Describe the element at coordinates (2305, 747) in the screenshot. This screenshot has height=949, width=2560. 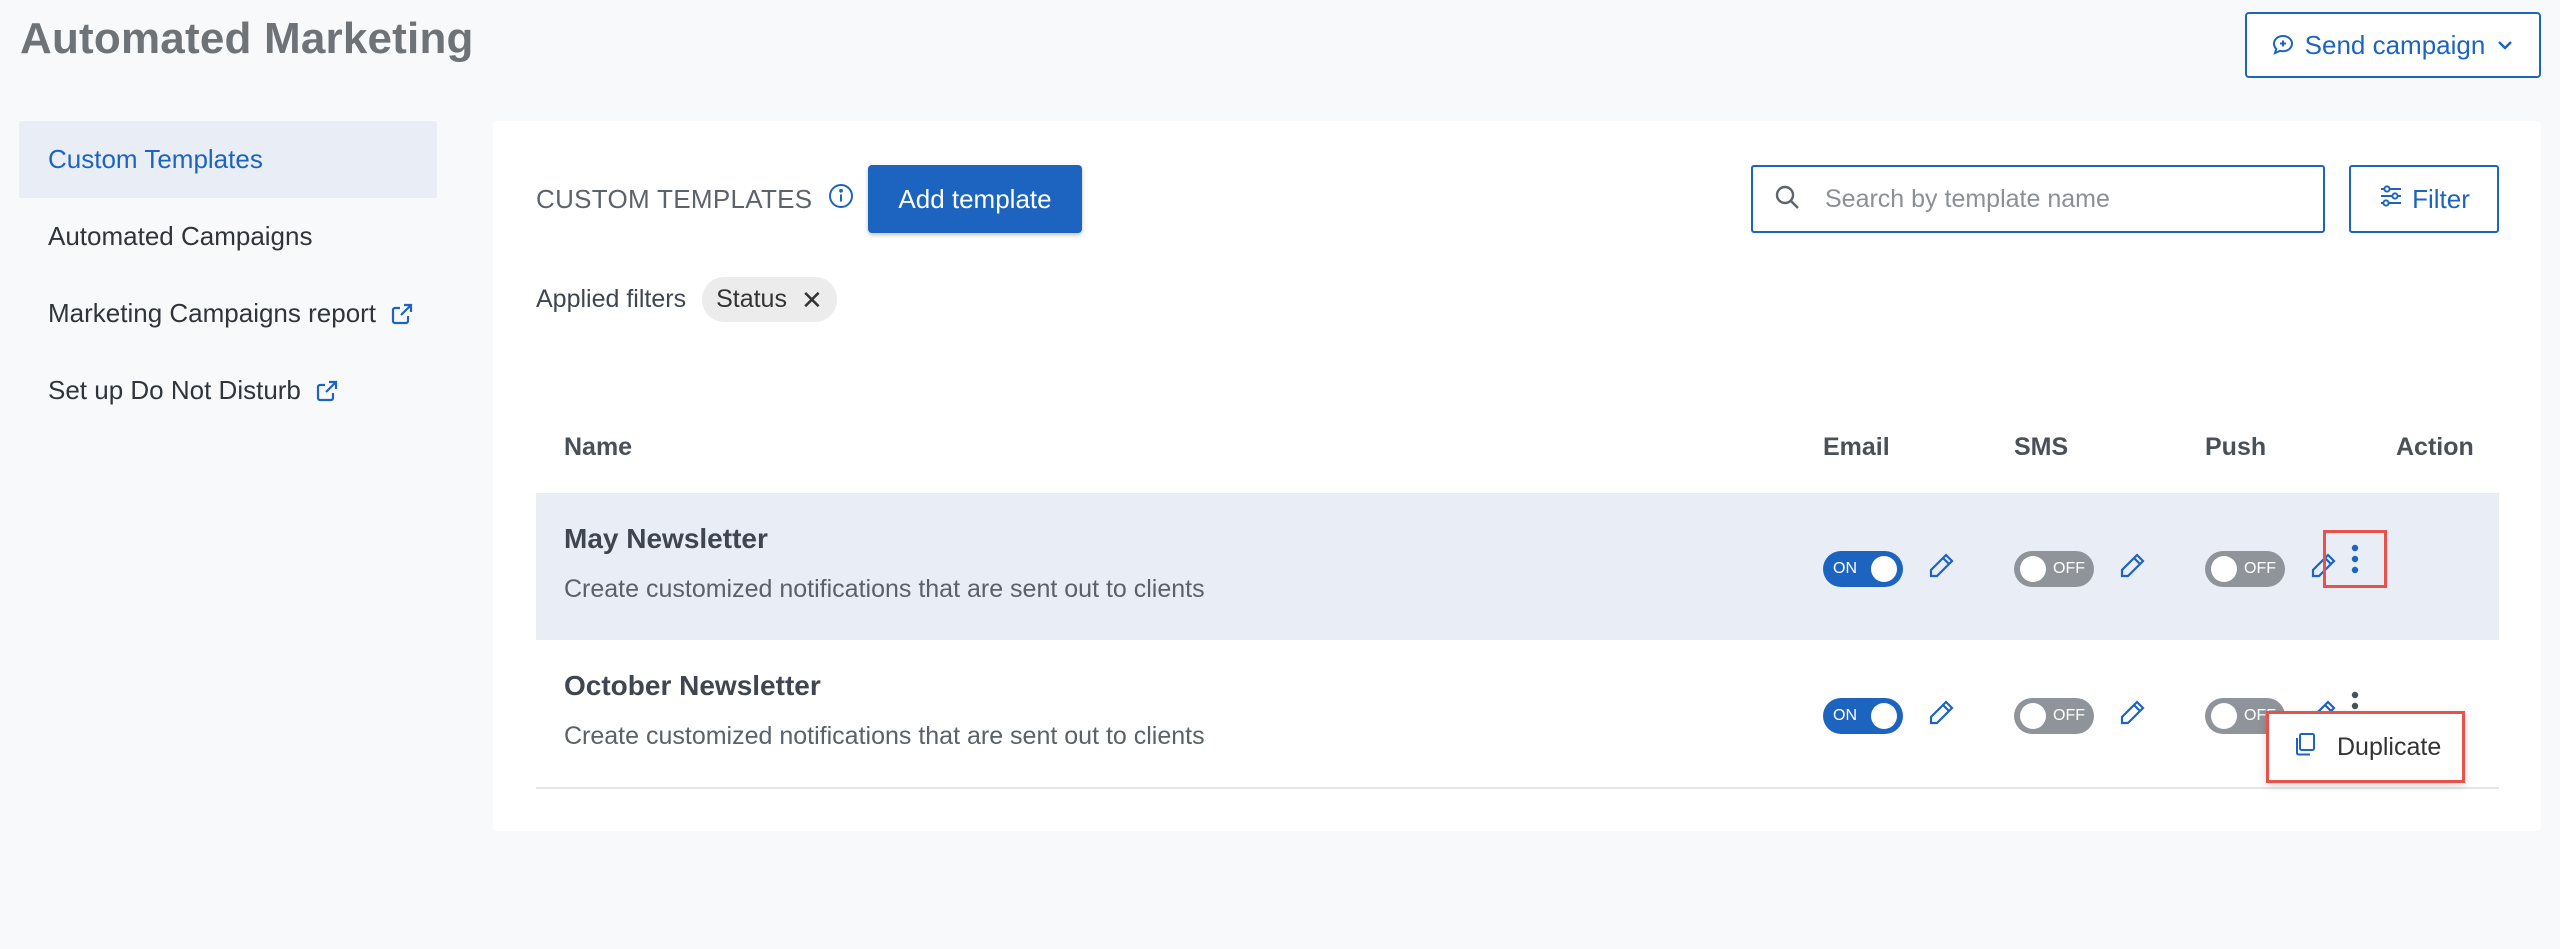
I see `copy-icon` at that location.